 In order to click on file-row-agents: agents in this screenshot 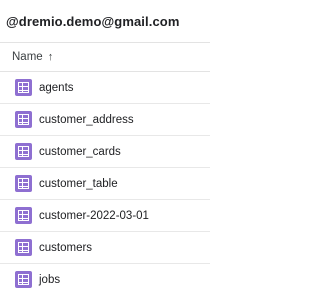, I will do `click(105, 87)`.